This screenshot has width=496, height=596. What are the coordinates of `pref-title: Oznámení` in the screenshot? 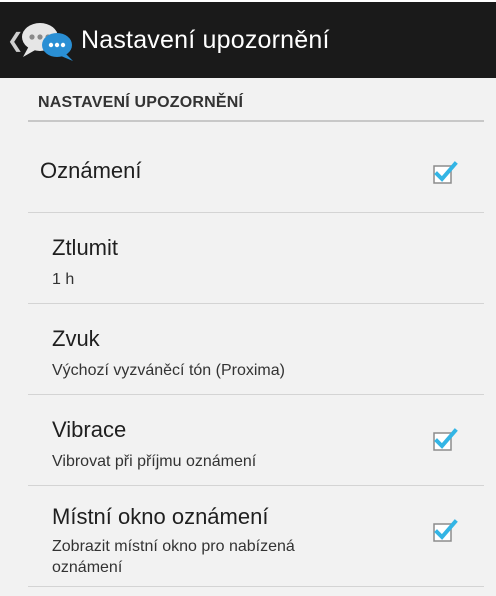 It's located at (91, 170).